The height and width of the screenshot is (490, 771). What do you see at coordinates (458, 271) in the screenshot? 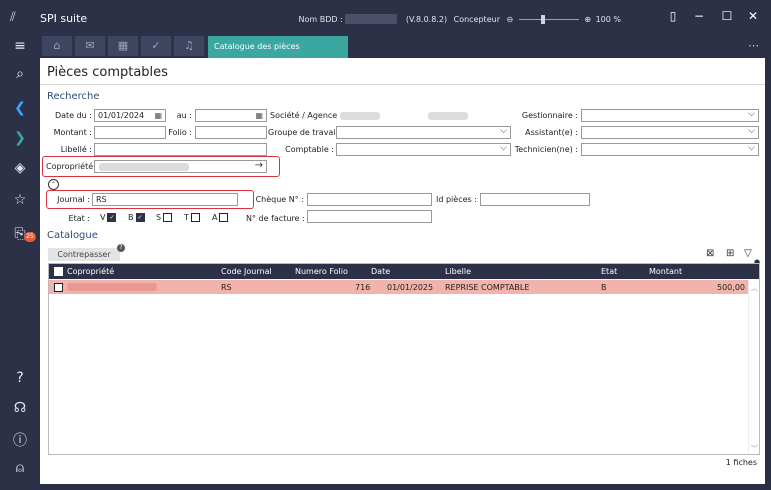
I see `col-libelle: Libelle` at bounding box center [458, 271].